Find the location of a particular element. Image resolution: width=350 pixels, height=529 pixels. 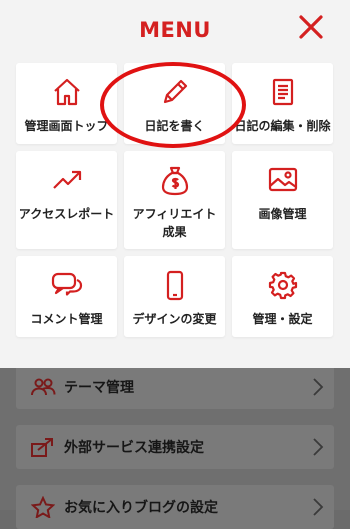

pencil-icon is located at coordinates (175, 91).